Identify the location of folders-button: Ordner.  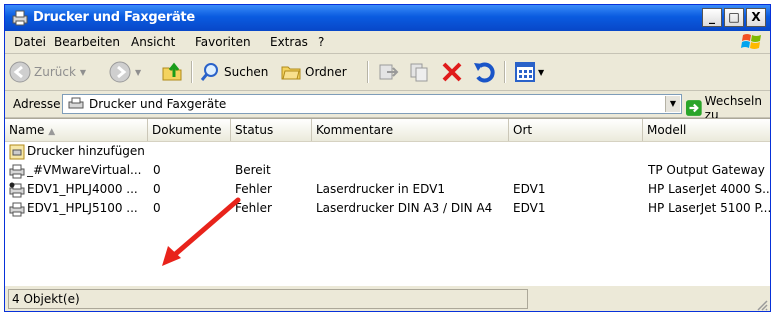
(313, 72).